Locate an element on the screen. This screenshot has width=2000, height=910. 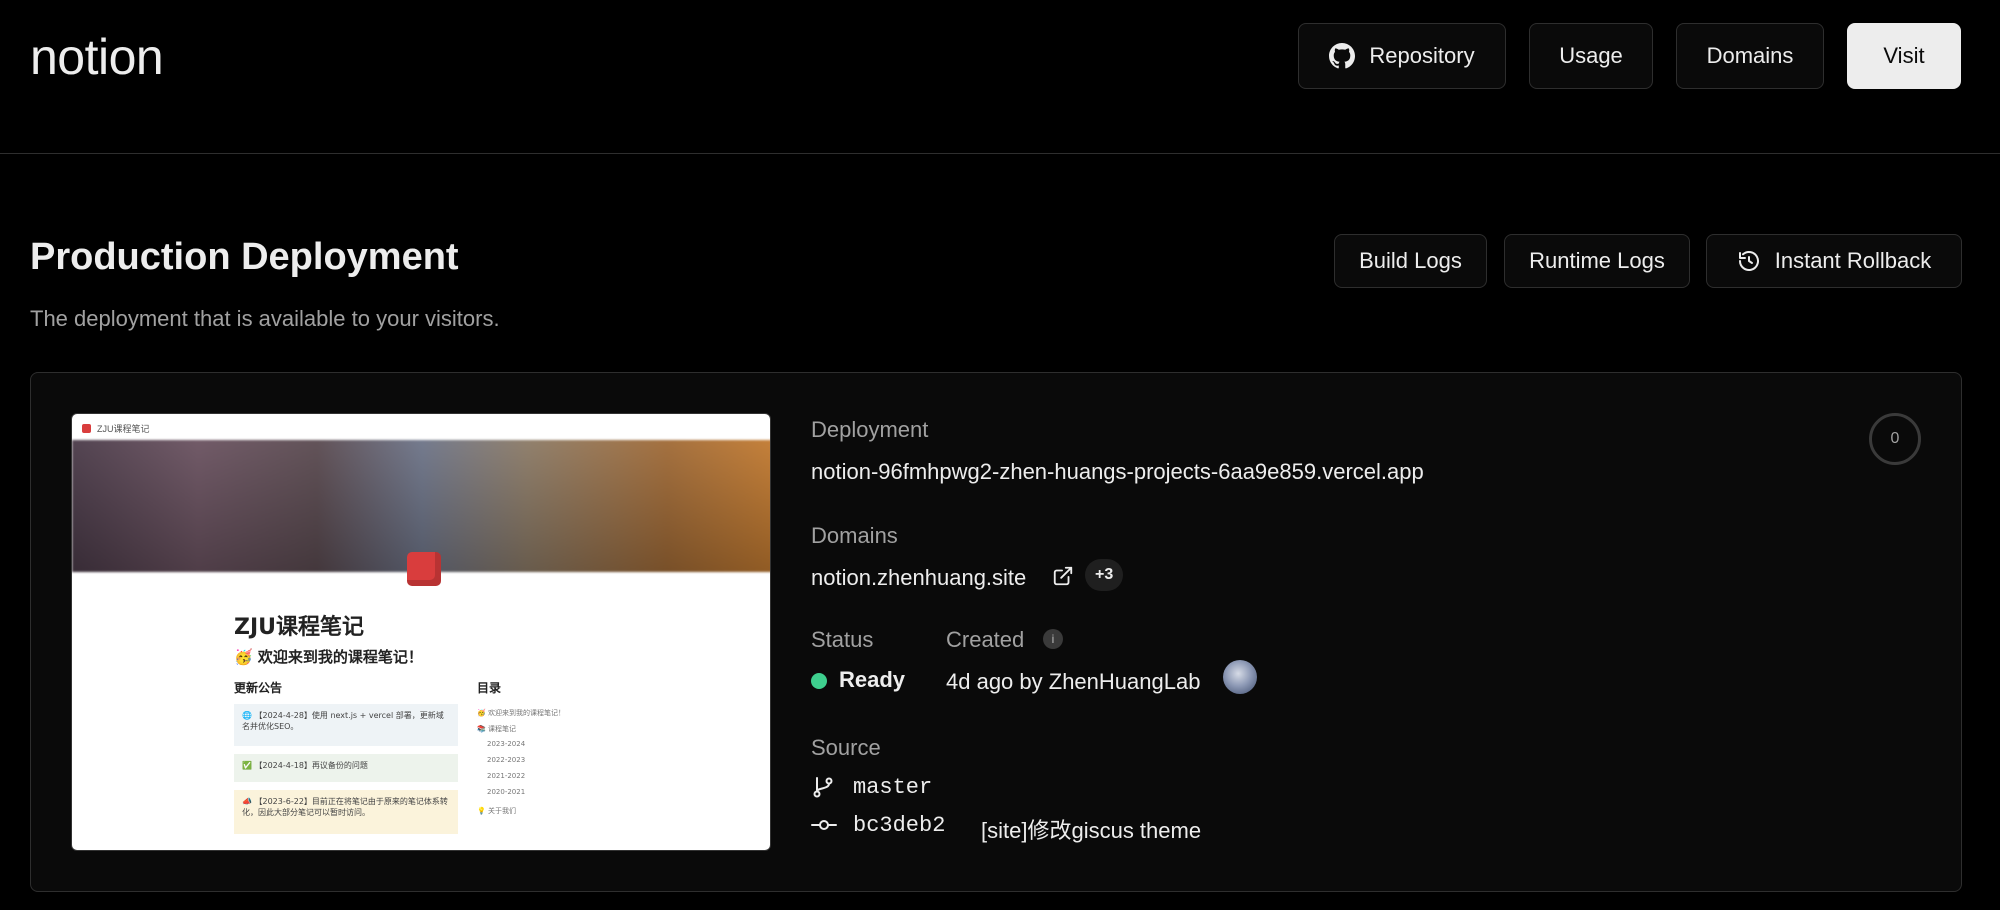
preview-toc-item: 2023-2024 is located at coordinates (506, 744).